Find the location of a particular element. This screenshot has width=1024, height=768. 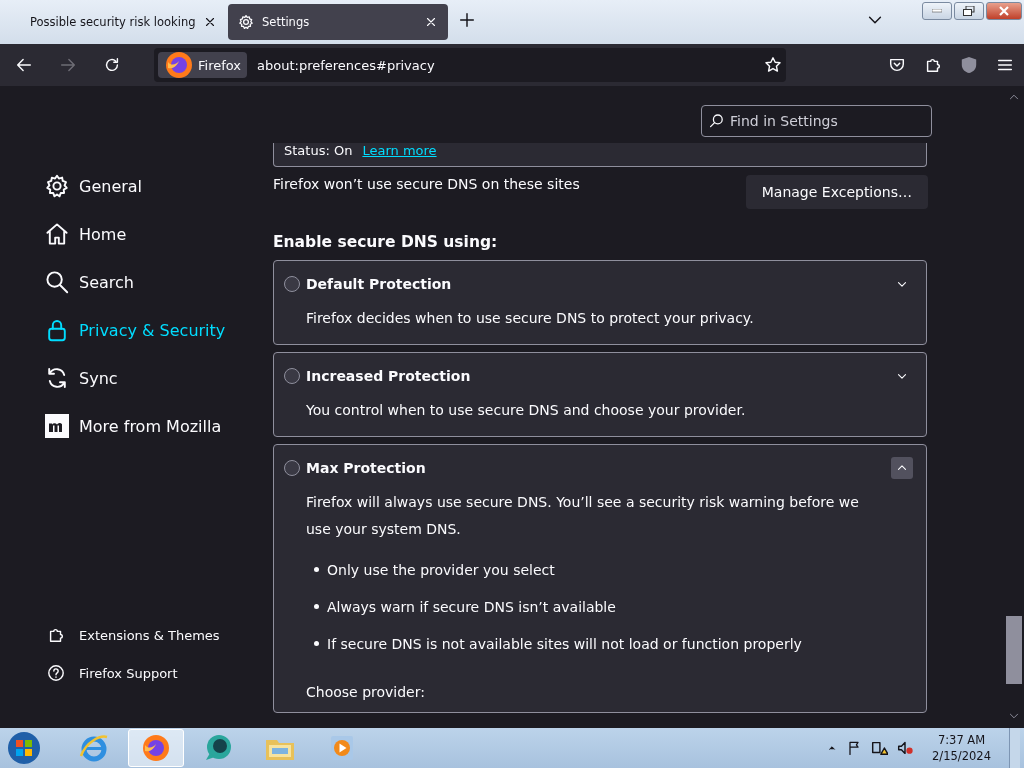

shield-icon is located at coordinates (969, 65).